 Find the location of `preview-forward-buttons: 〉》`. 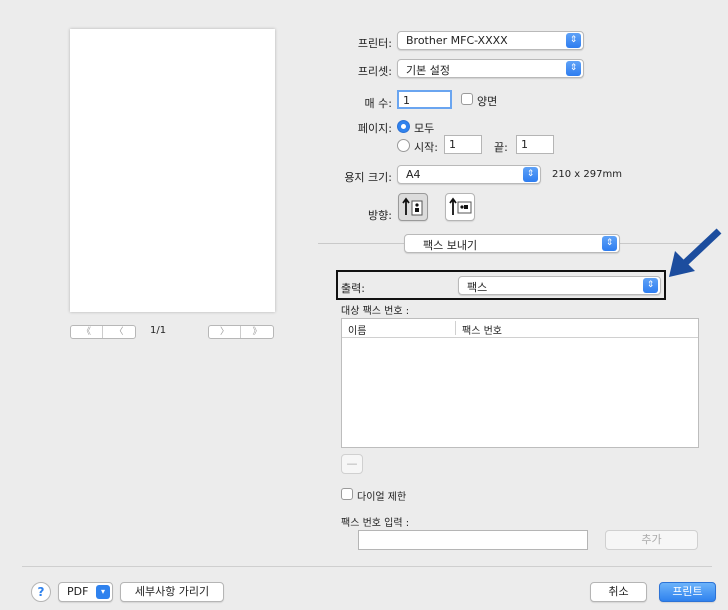

preview-forward-buttons: 〉》 is located at coordinates (241, 332).